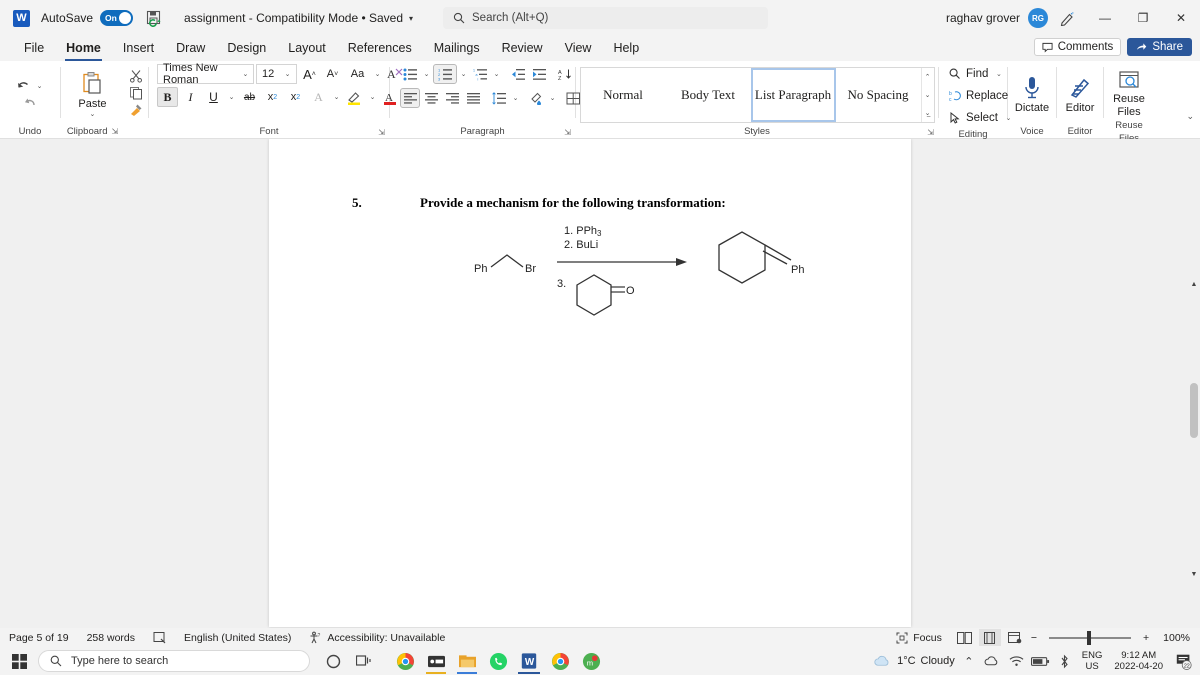 The image size is (1200, 675). I want to click on taskbar-search: Type here to search, so click(174, 661).